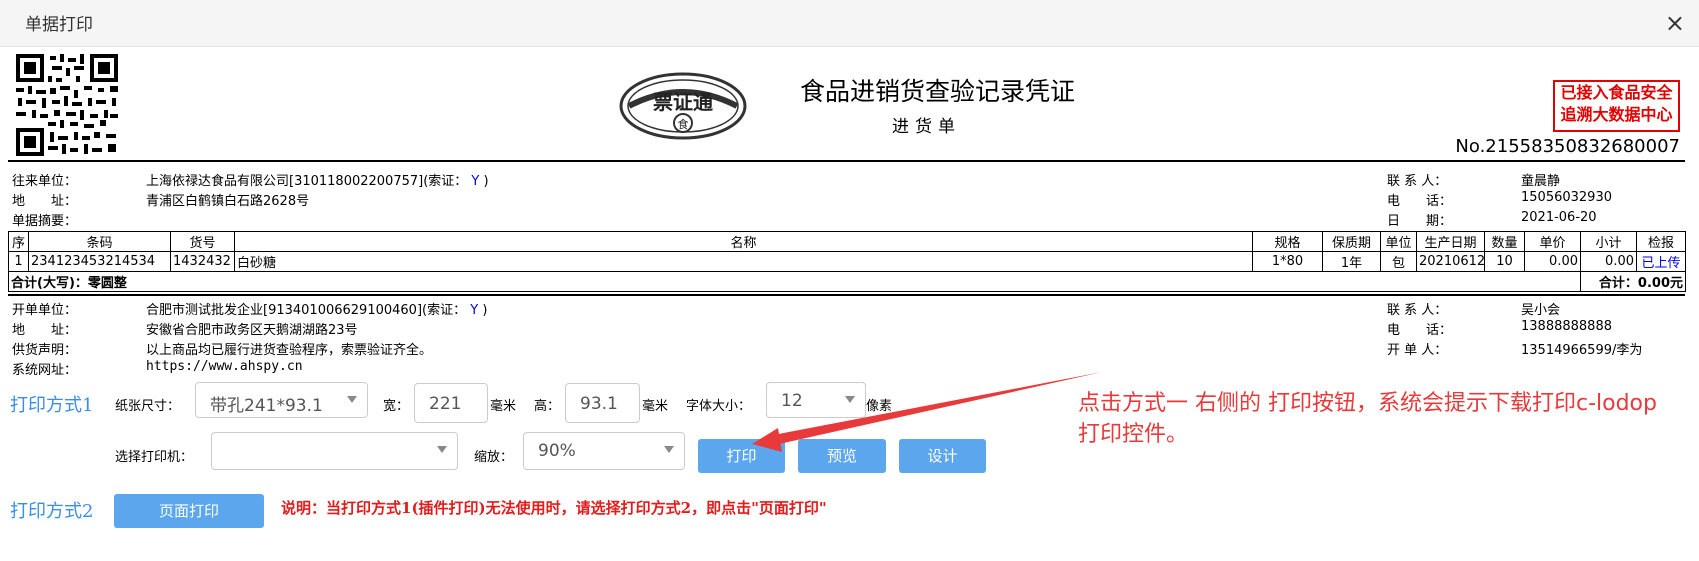 The image size is (1699, 561). Describe the element at coordinates (1133, 434) in the screenshot. I see `annotation-line-2: 打印控件。` at that location.